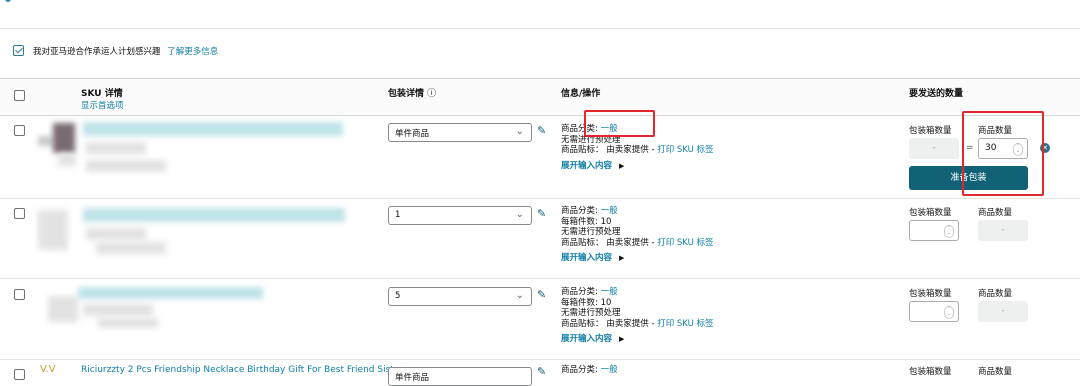  I want to click on highlight-box-category, so click(619, 123).